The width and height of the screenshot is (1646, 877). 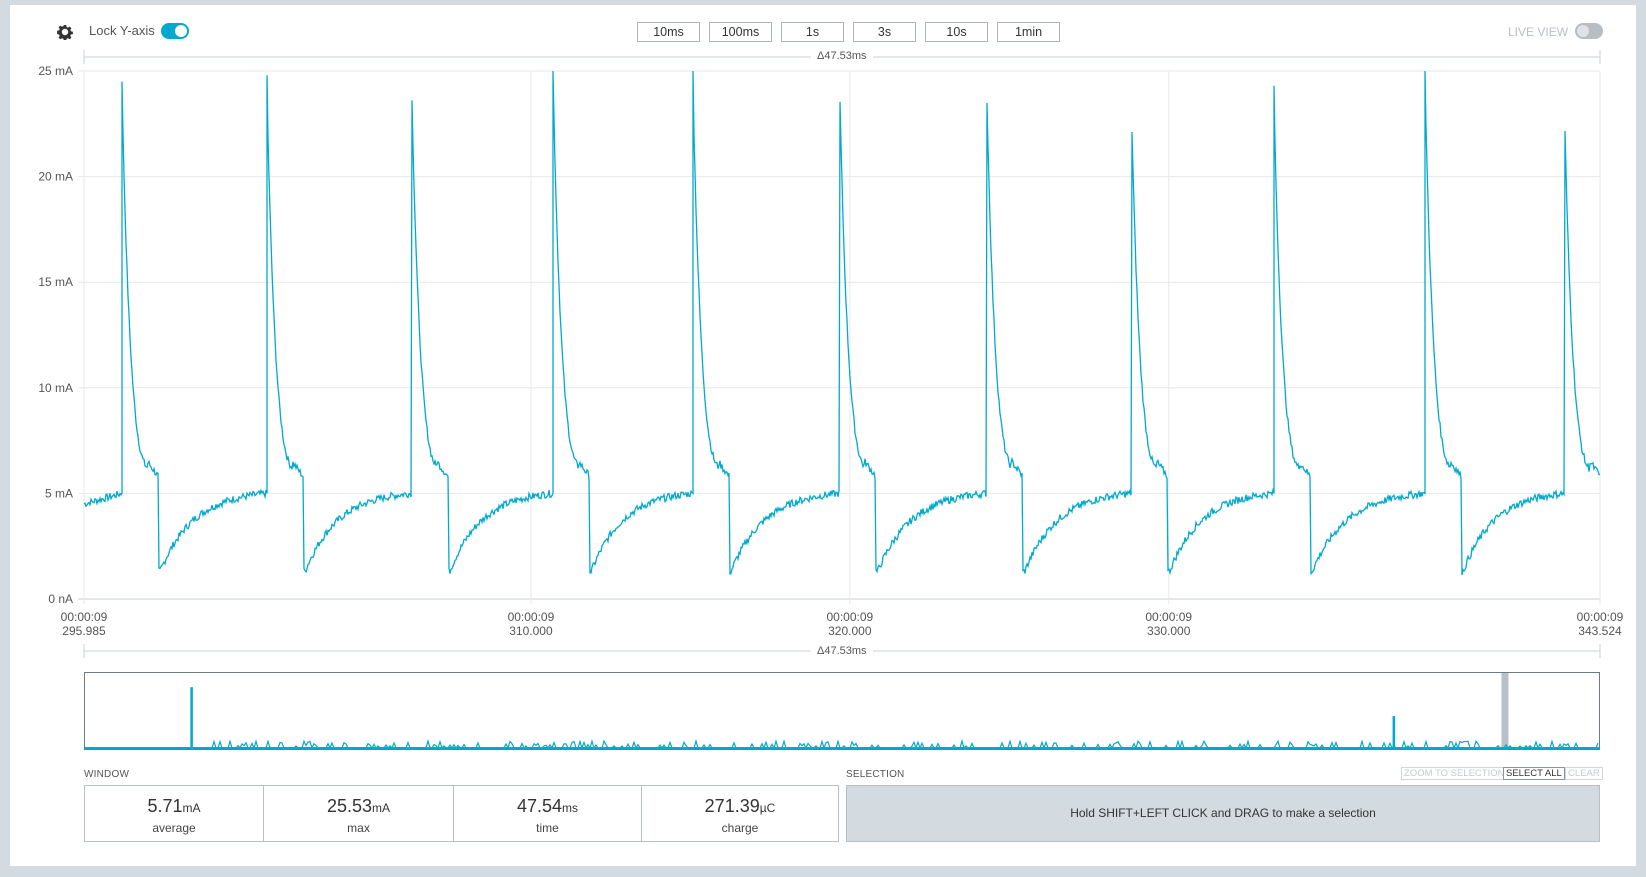 What do you see at coordinates (59, 493) in the screenshot?
I see `y-tick-label: 5 mA` at bounding box center [59, 493].